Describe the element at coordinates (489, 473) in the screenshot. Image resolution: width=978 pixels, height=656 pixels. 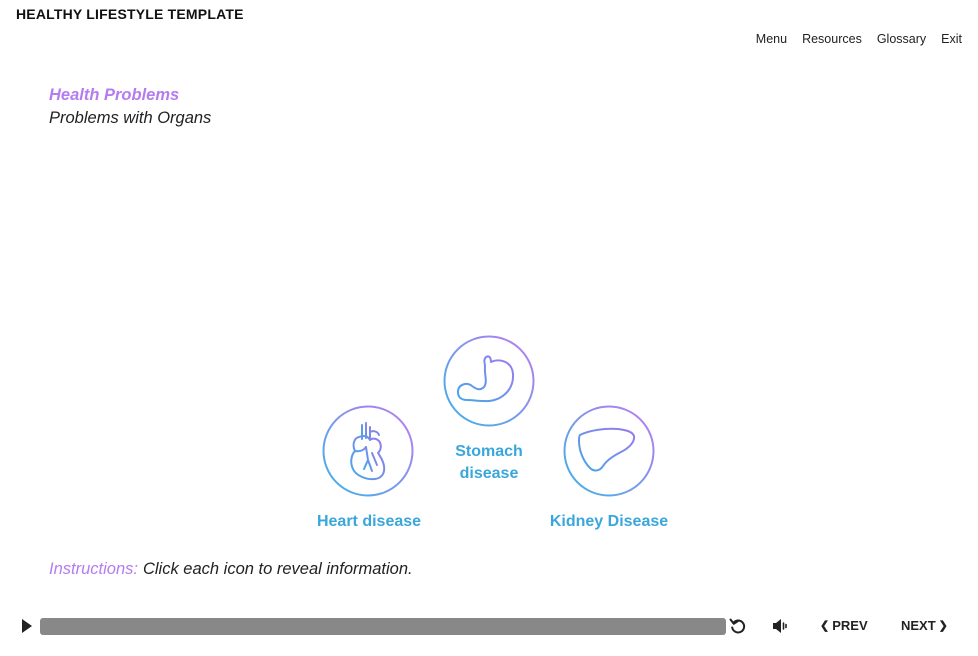
I see `stomach-disease-label-line2: disease` at that location.